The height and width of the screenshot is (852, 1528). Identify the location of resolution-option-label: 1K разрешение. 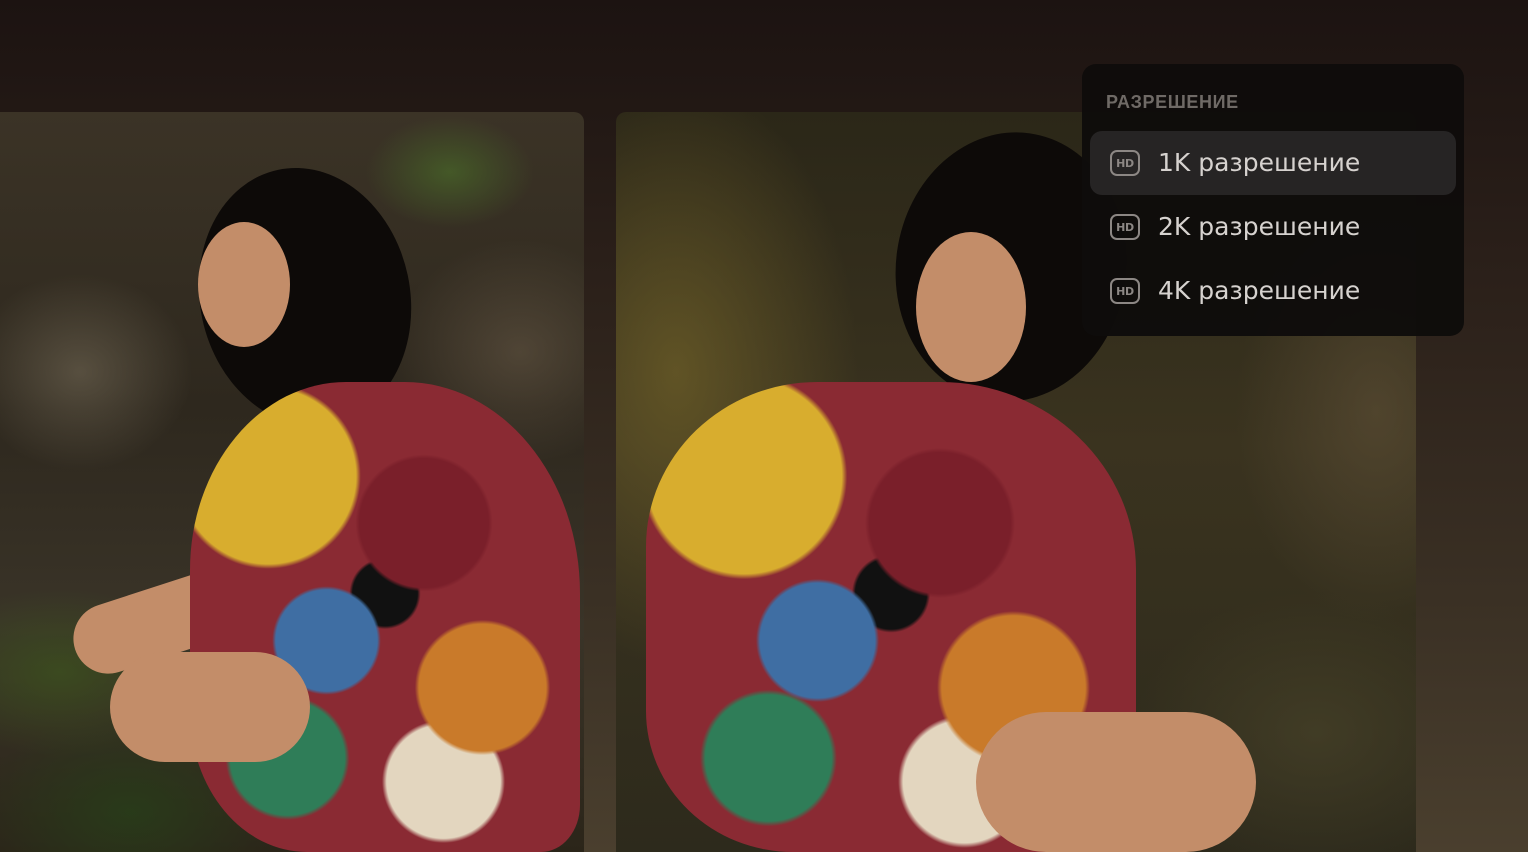
(1259, 162).